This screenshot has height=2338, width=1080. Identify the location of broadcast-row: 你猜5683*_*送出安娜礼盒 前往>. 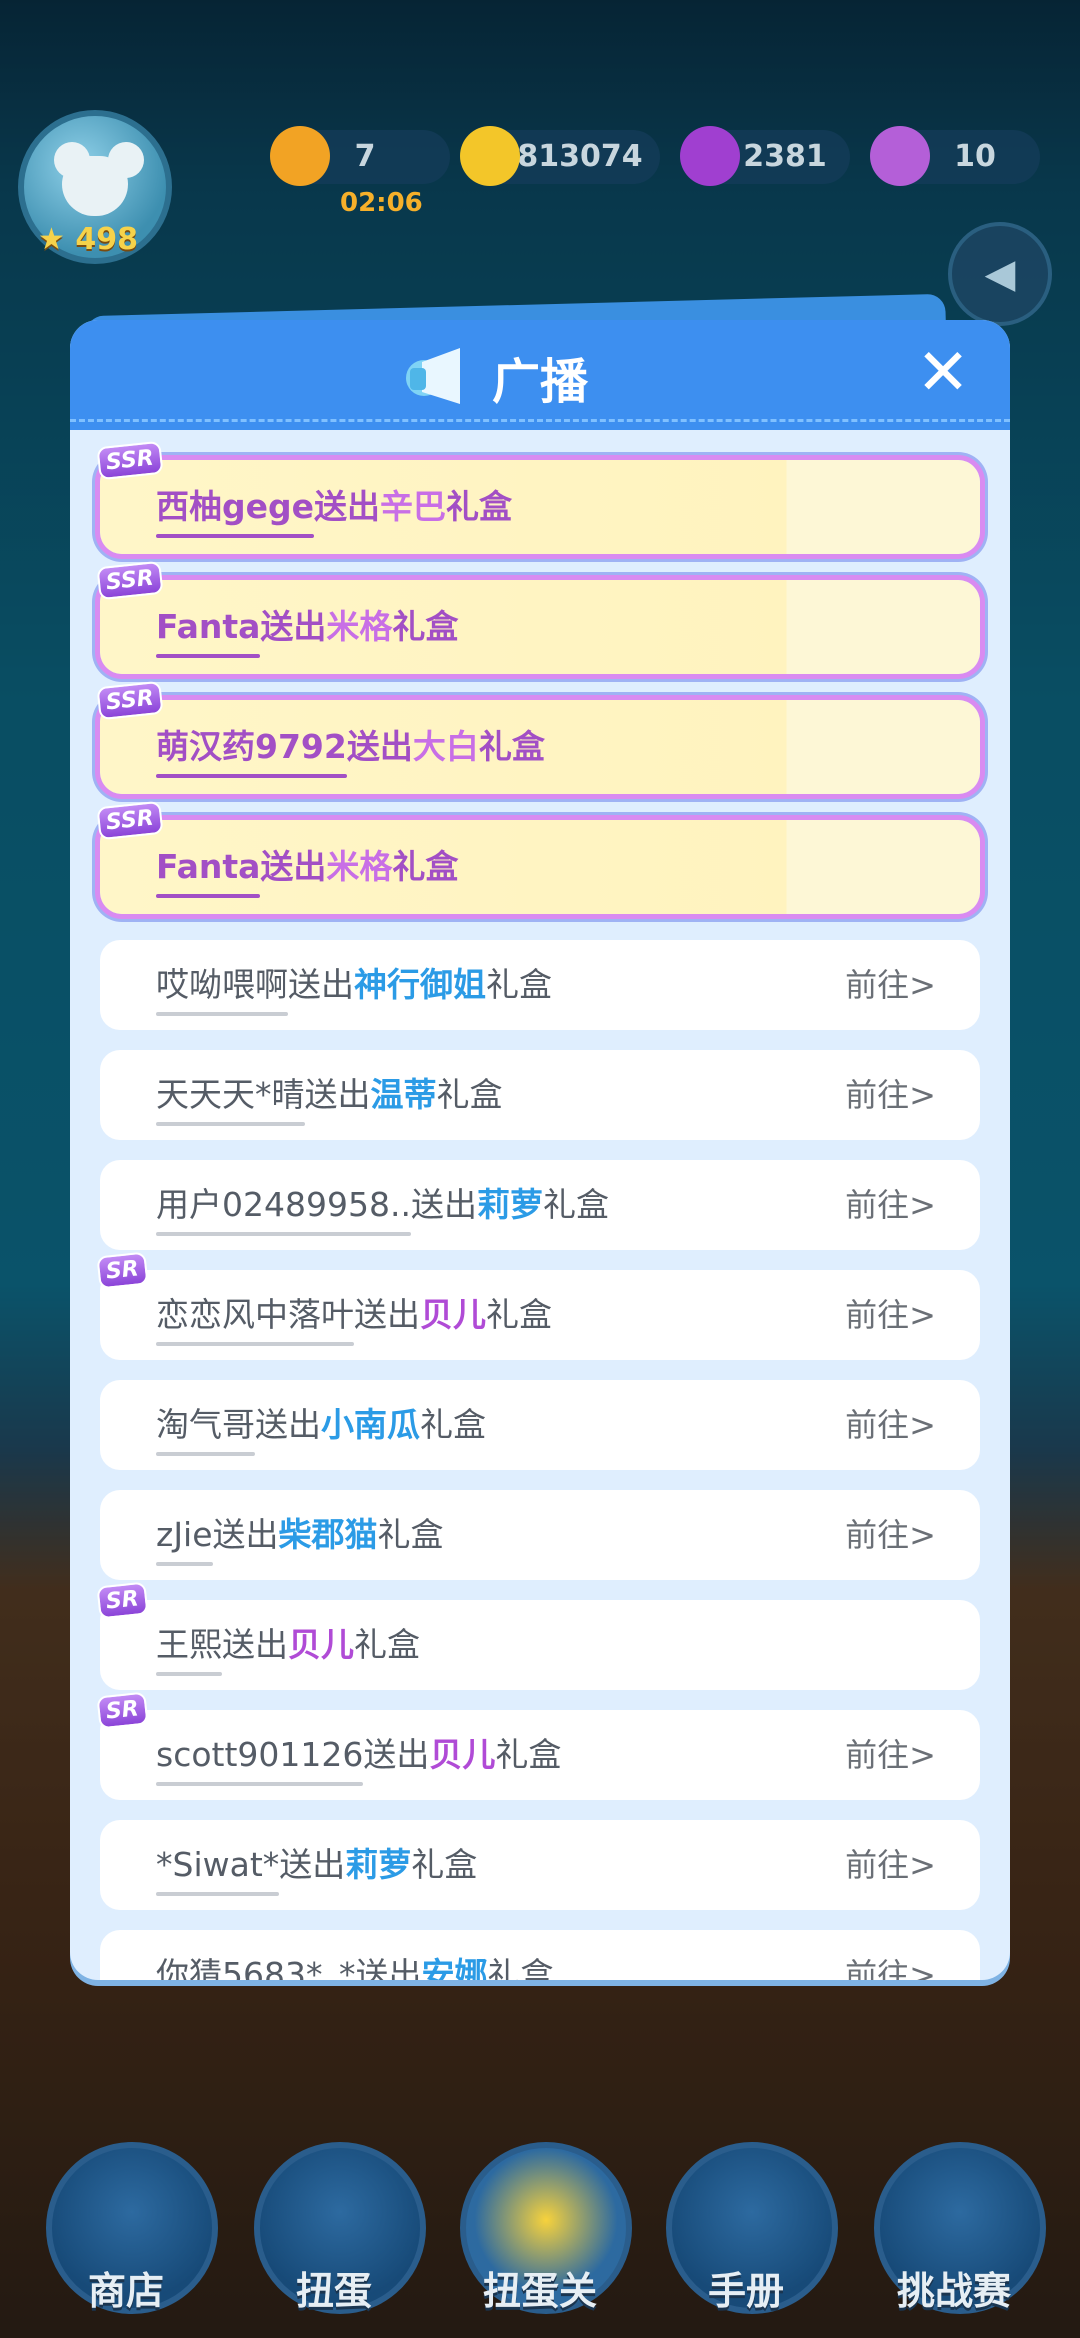
(540, 1955).